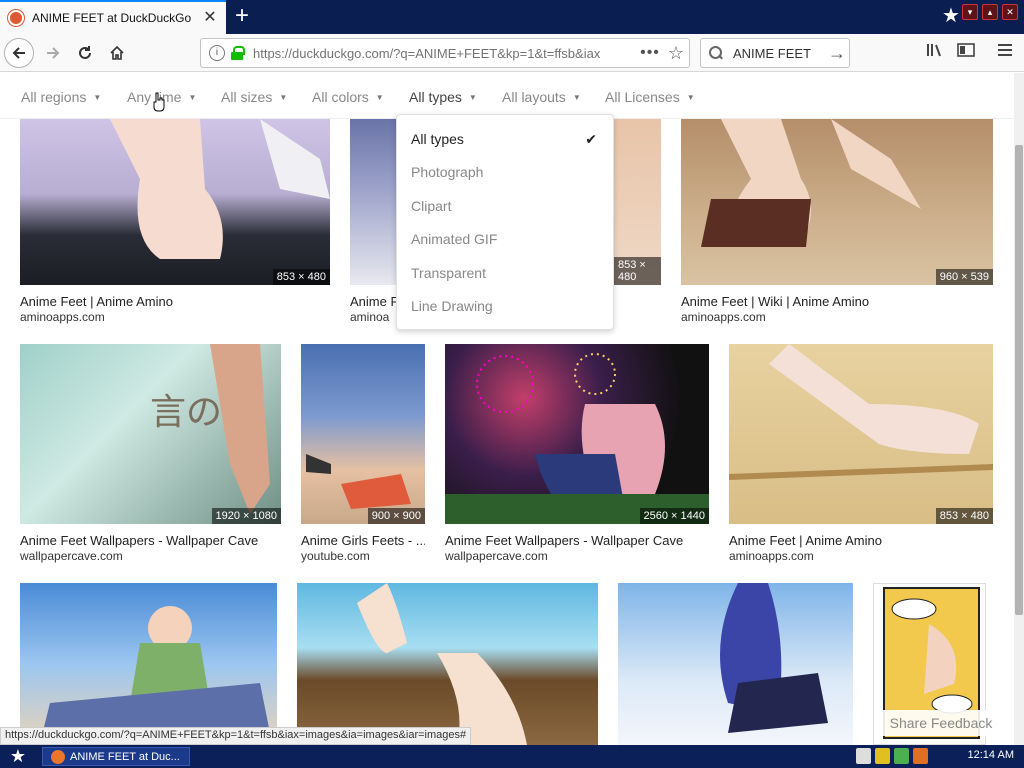  I want to click on active-tab: ANIME FEET at DuckDuckGo ✕, so click(113, 17).